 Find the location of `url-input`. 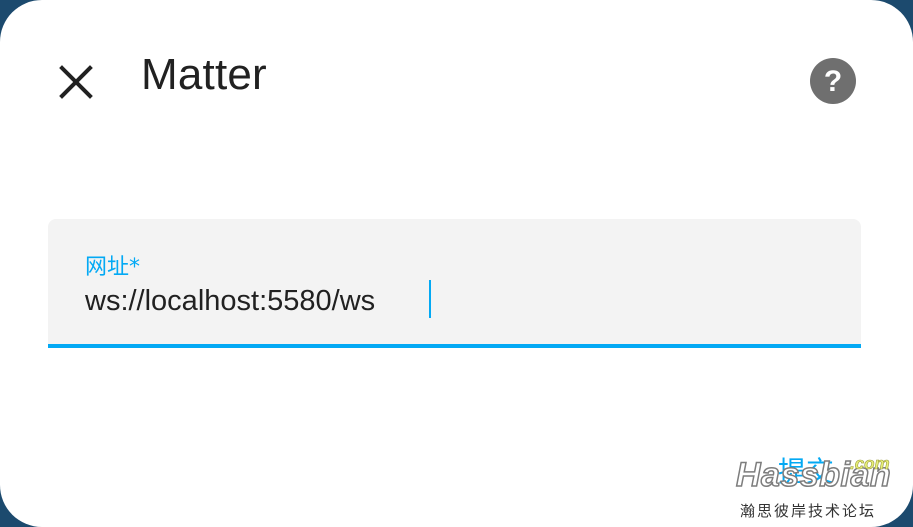

url-input is located at coordinates (455, 301).